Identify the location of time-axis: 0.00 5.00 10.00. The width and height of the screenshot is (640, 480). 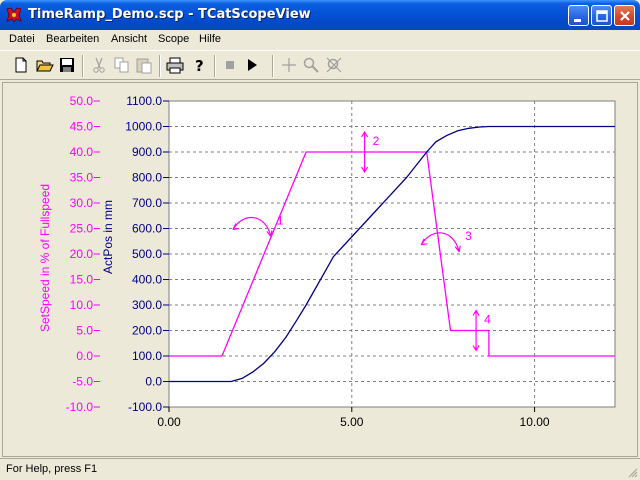
(353, 418).